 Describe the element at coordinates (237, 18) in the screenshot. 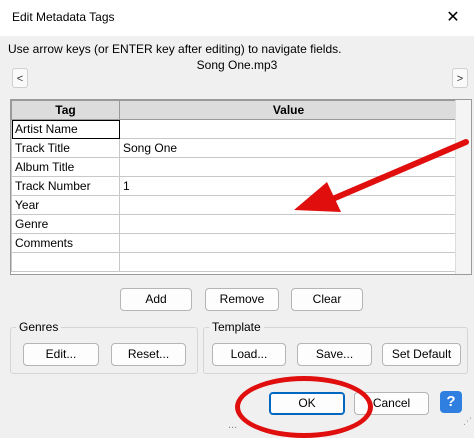

I see `title-bar: Edit Metadata Tags ✕` at that location.